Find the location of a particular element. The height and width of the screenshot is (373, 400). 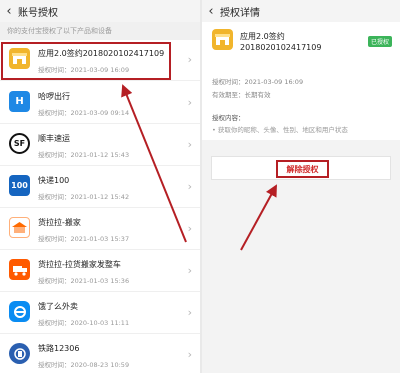

app-id: 2018020102417109 is located at coordinates (281, 47).